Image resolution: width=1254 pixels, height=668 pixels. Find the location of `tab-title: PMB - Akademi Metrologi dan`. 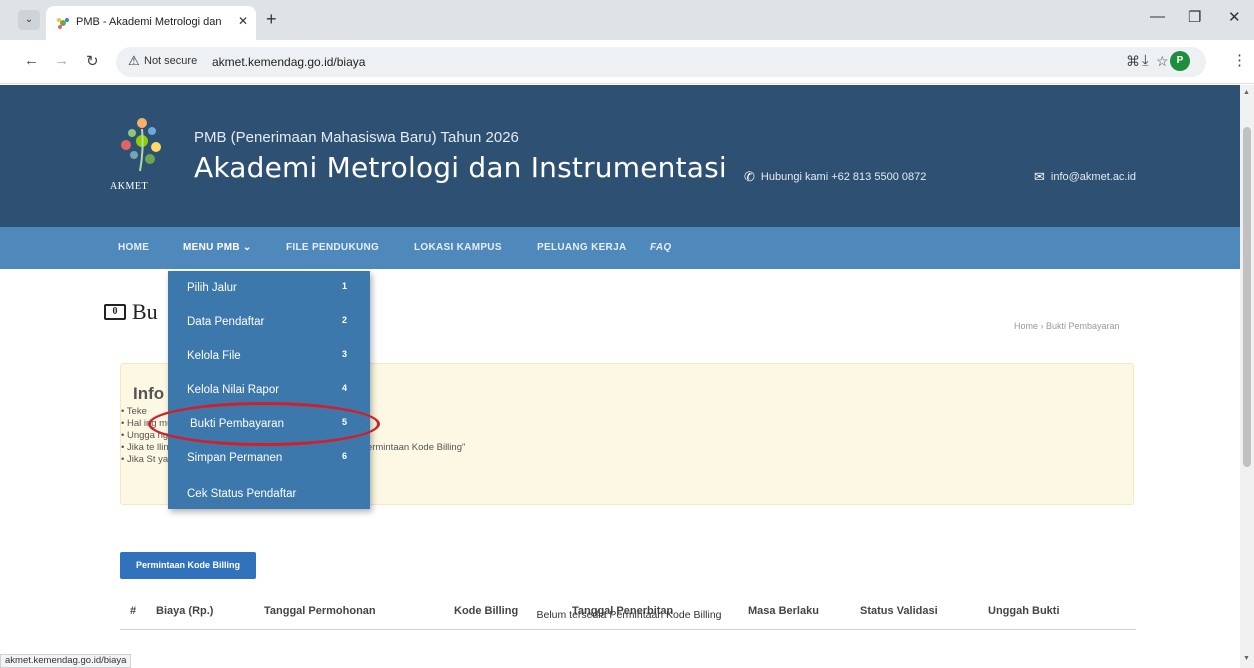

tab-title: PMB - Akademi Metrologi dan is located at coordinates (149, 22).